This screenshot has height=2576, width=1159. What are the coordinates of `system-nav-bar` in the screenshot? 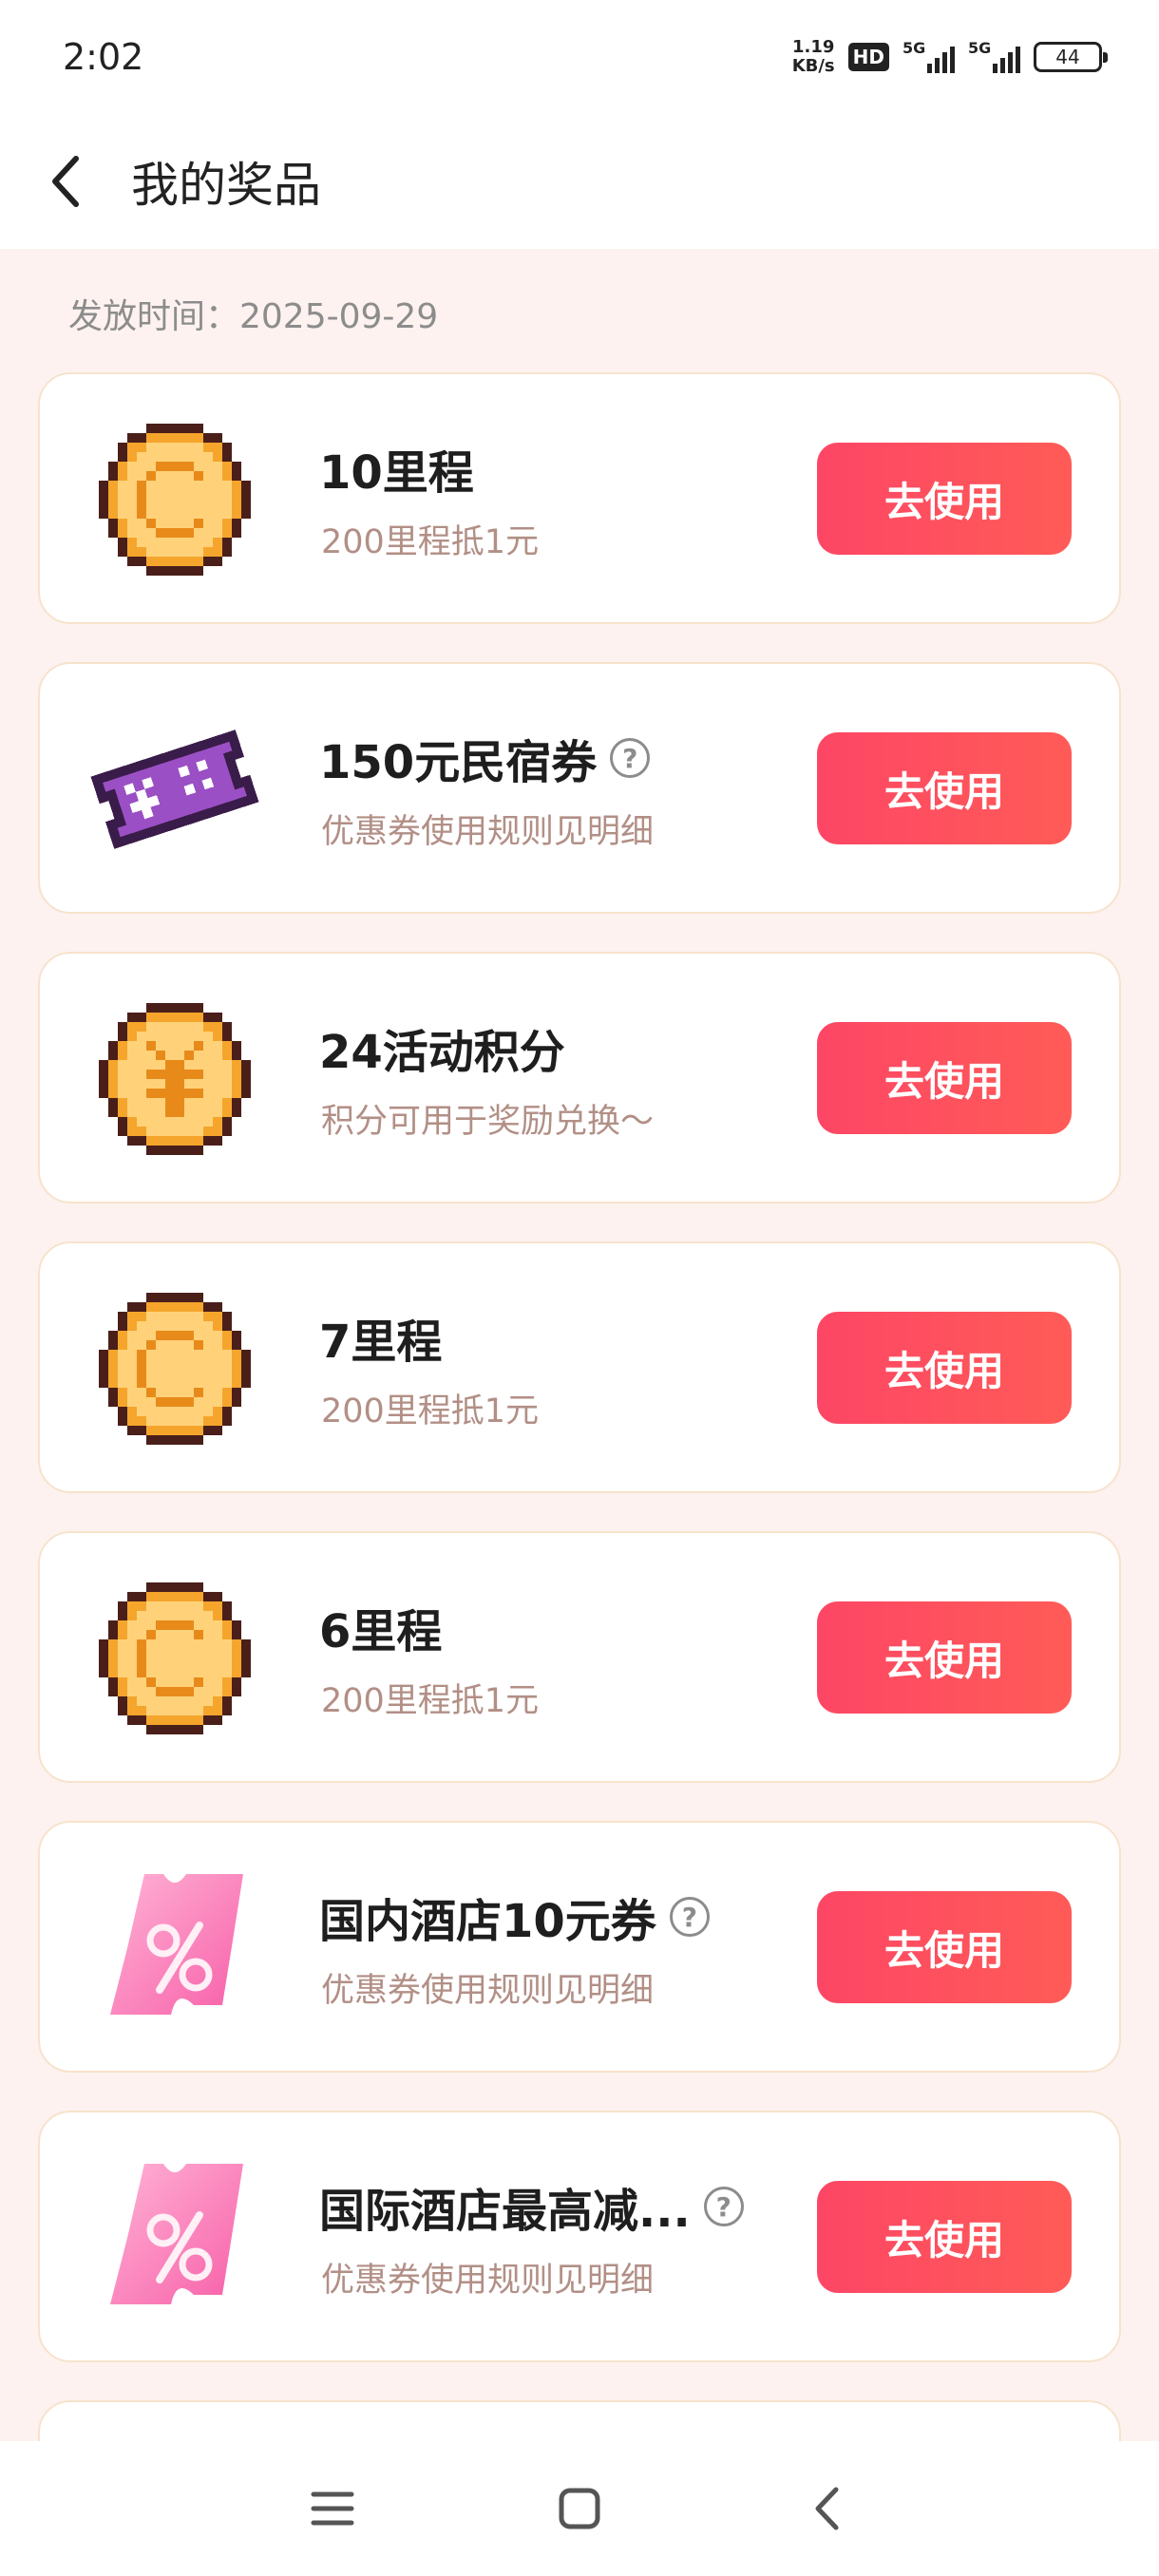 It's located at (579, 2508).